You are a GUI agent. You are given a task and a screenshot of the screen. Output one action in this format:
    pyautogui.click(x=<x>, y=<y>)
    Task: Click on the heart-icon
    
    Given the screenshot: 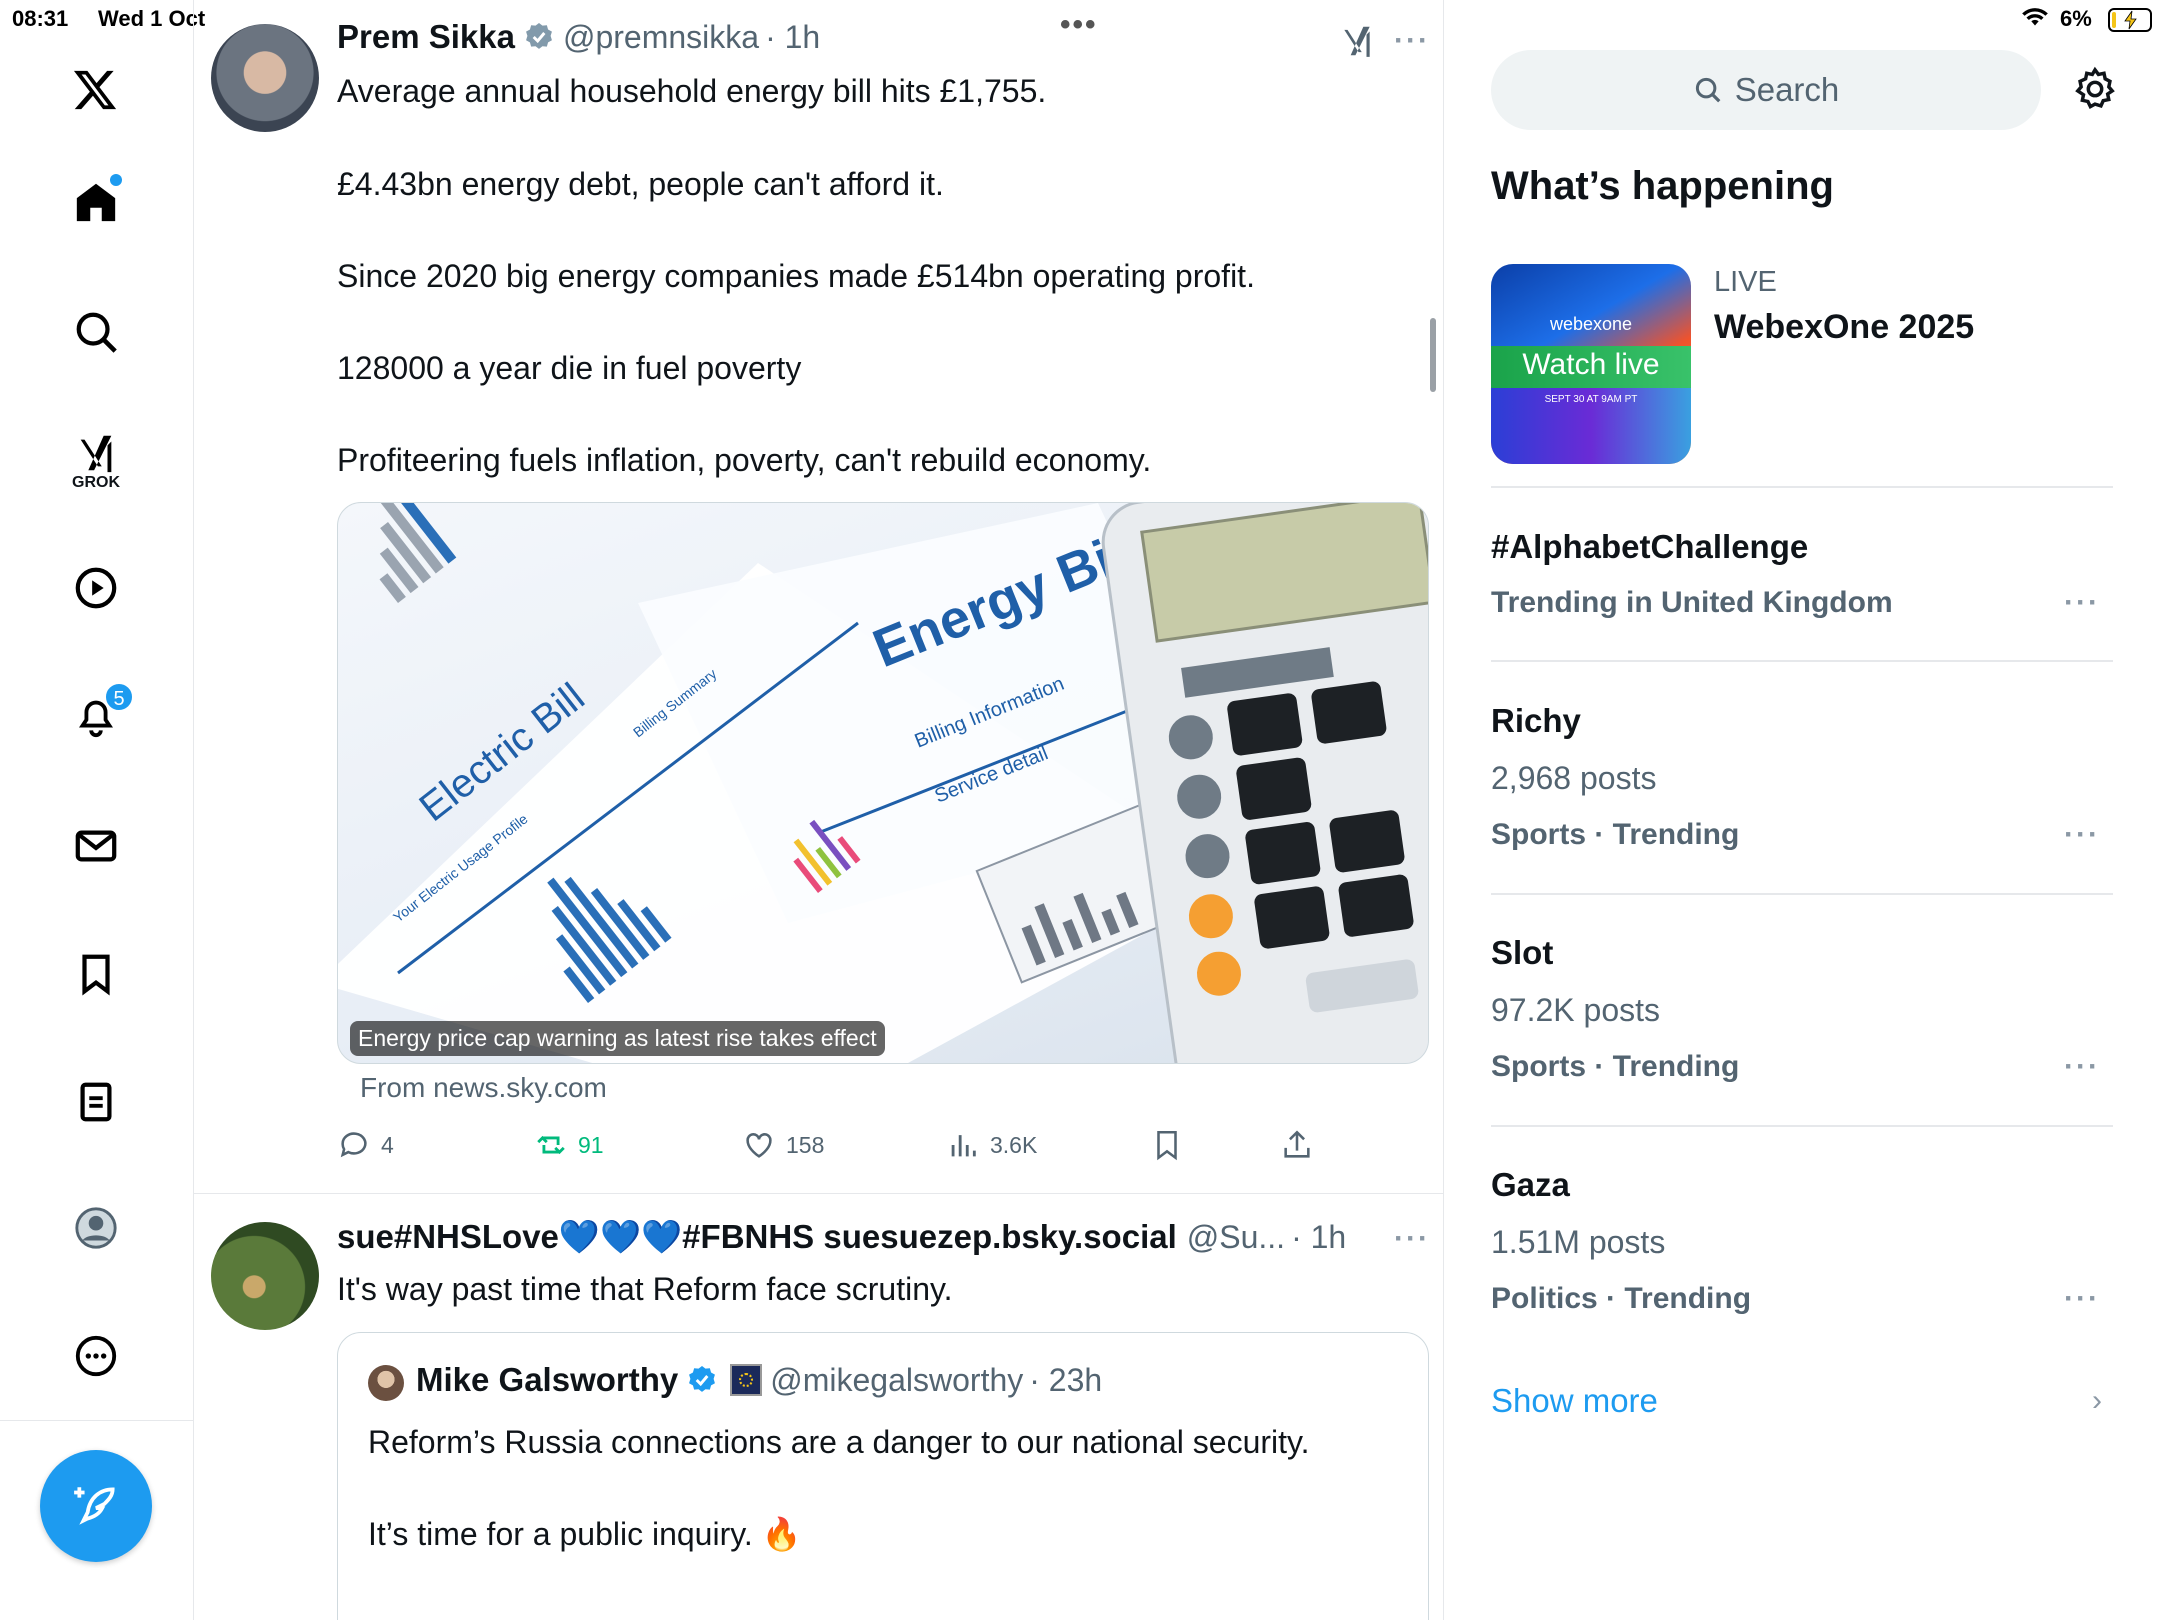 What is the action you would take?
    pyautogui.click(x=759, y=1145)
    